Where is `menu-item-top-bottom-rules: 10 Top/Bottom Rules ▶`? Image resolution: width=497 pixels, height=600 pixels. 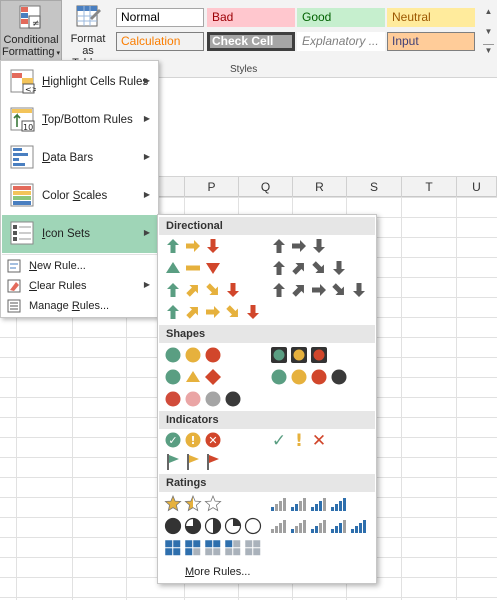 menu-item-top-bottom-rules: 10 Top/Bottom Rules ▶ is located at coordinates (80, 120).